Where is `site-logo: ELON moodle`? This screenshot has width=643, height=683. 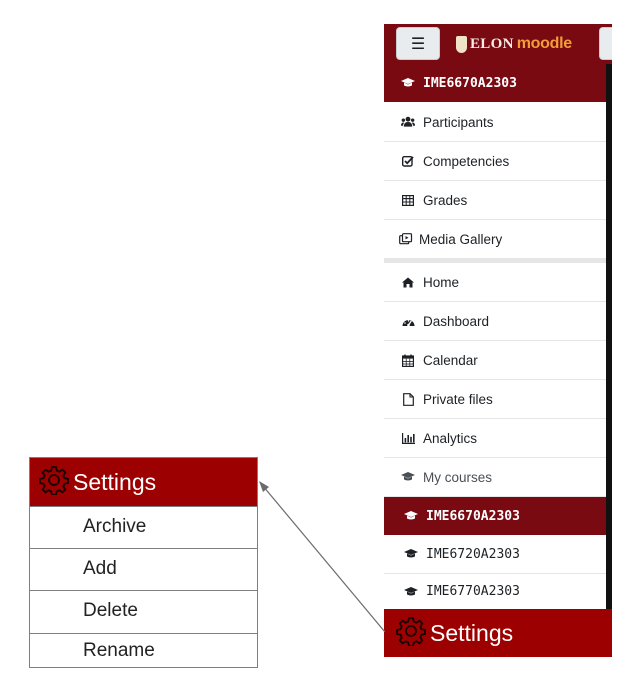 site-logo: ELON moodle is located at coordinates (514, 44).